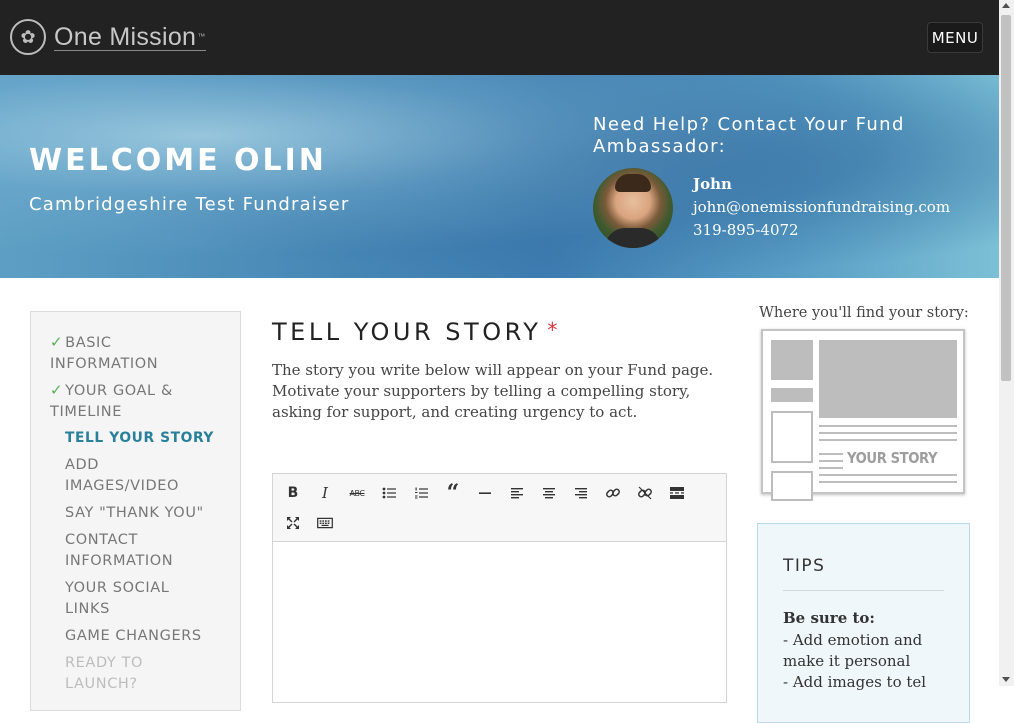 This screenshot has width=1014, height=723. I want to click on ambassador-email-link: john@onemissionfundraising.com, so click(821, 207).